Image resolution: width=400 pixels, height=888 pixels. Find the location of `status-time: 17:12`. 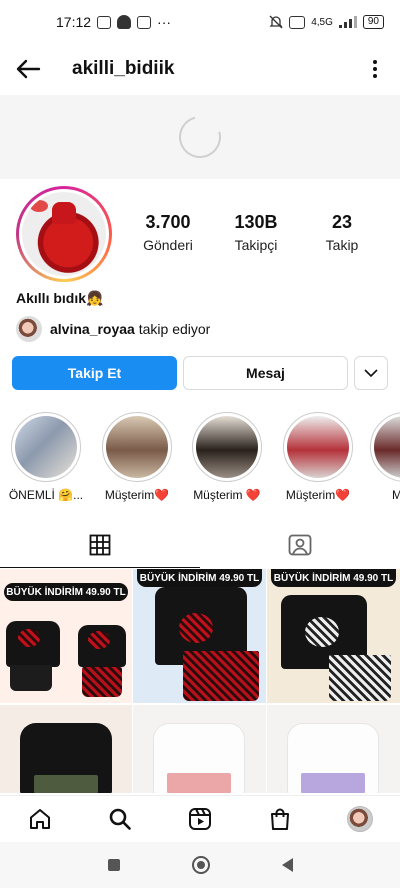

status-time: 17:12 is located at coordinates (74, 22).